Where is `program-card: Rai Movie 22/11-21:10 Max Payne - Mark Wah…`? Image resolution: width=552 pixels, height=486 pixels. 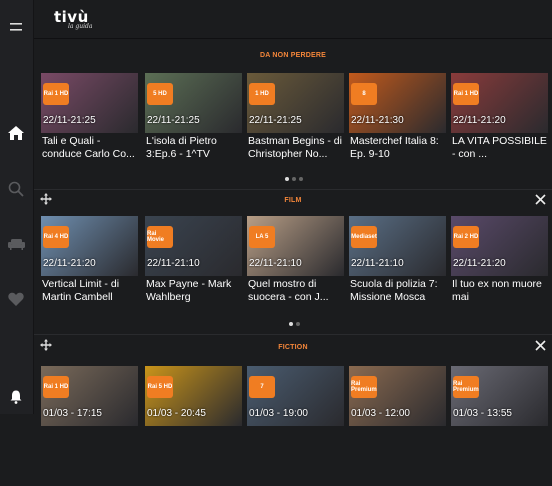 program-card: Rai Movie 22/11-21:10 Max Payne - Mark Wah… is located at coordinates (193, 260).